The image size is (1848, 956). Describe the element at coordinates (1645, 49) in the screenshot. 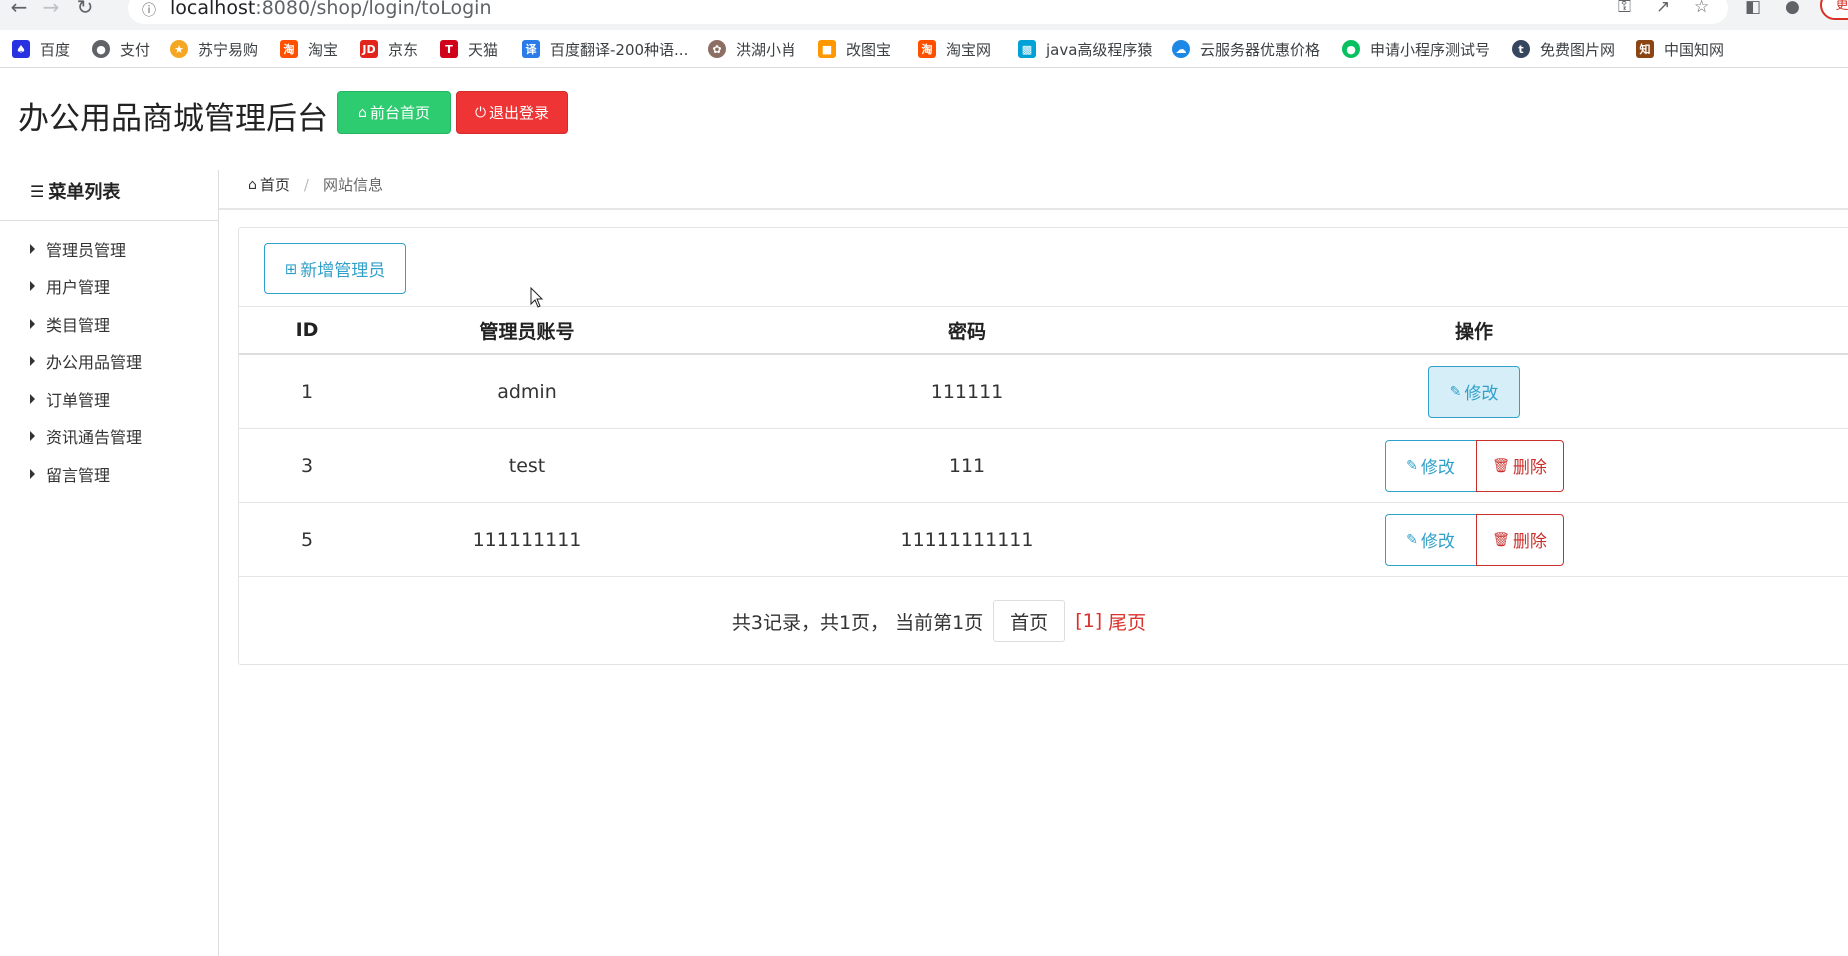

I see `cnki-icon: 知` at that location.